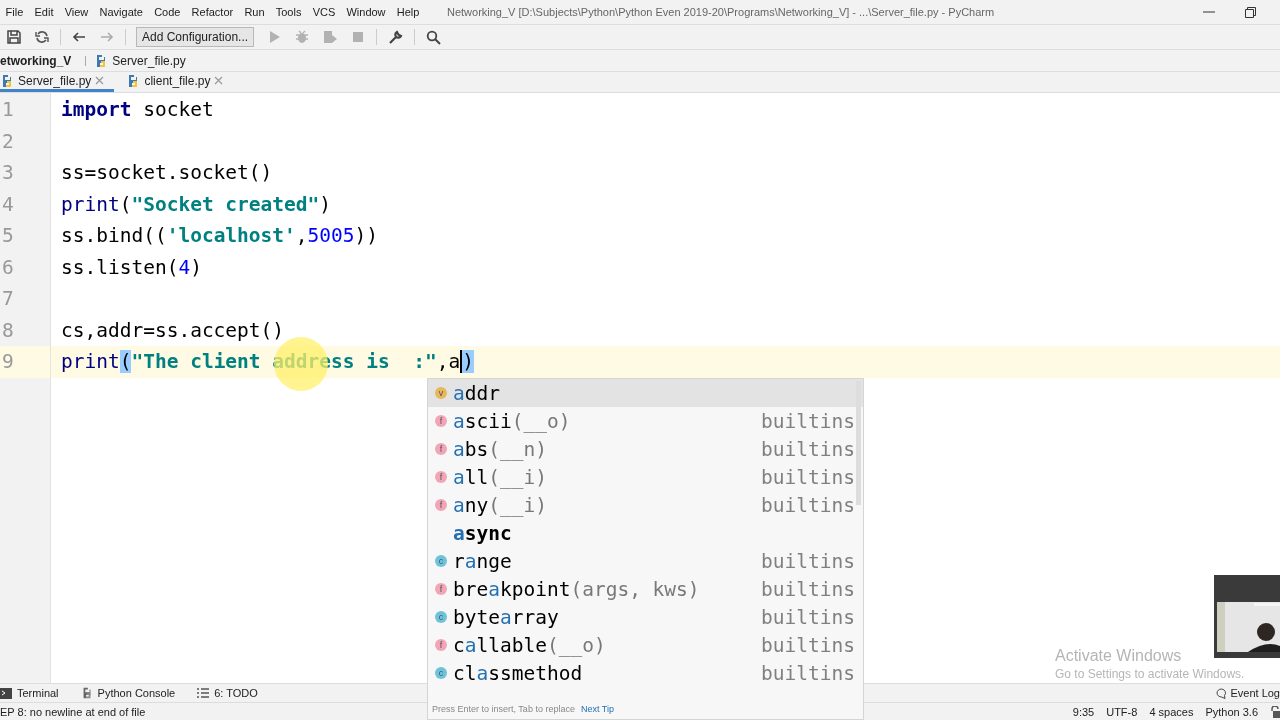  Describe the element at coordinates (149, 60) in the screenshot. I see `file-crumb: Server_file.py` at that location.